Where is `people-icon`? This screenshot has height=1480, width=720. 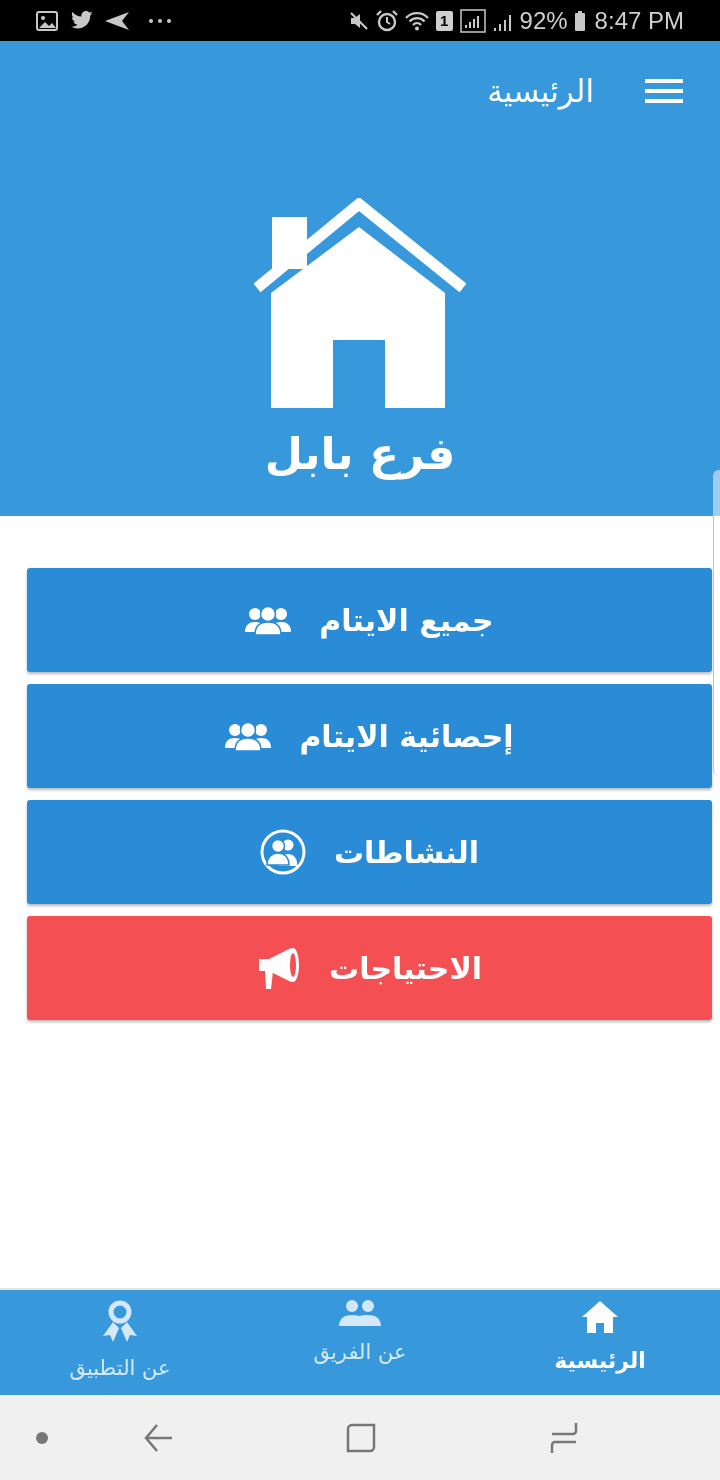 people-icon is located at coordinates (360, 1313).